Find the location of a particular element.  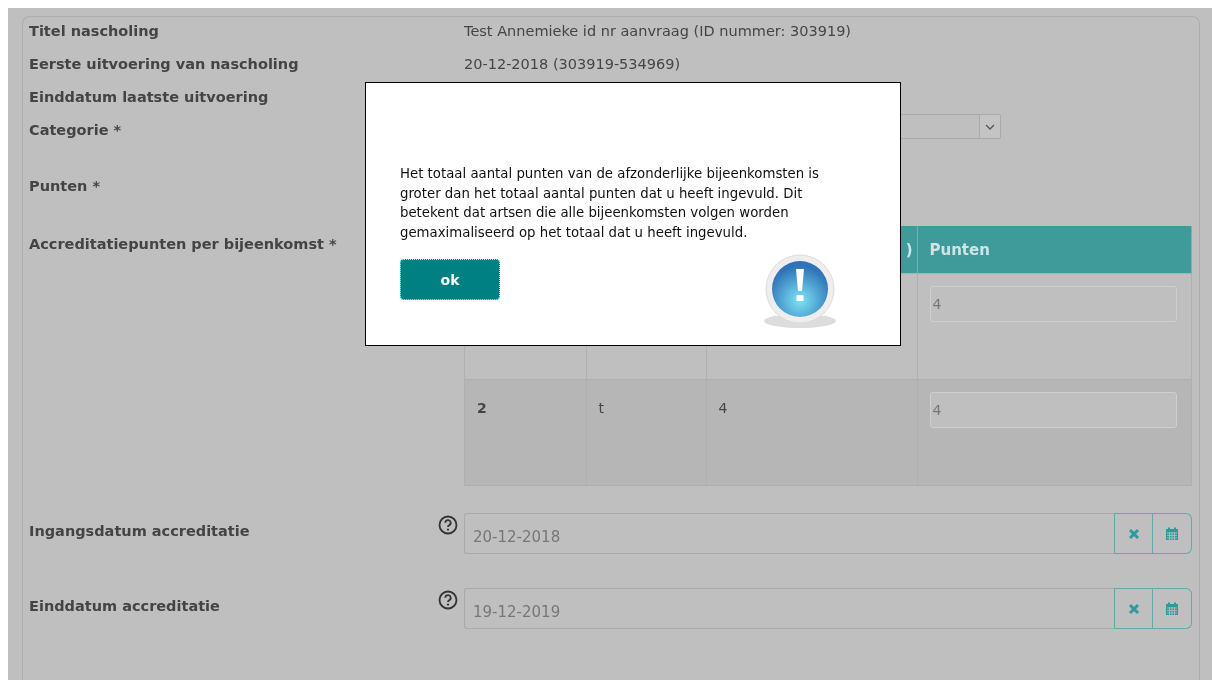

field-value: Test Annemieke id nr aanvraag (ID nummer: 303919) is located at coordinates (658, 31).